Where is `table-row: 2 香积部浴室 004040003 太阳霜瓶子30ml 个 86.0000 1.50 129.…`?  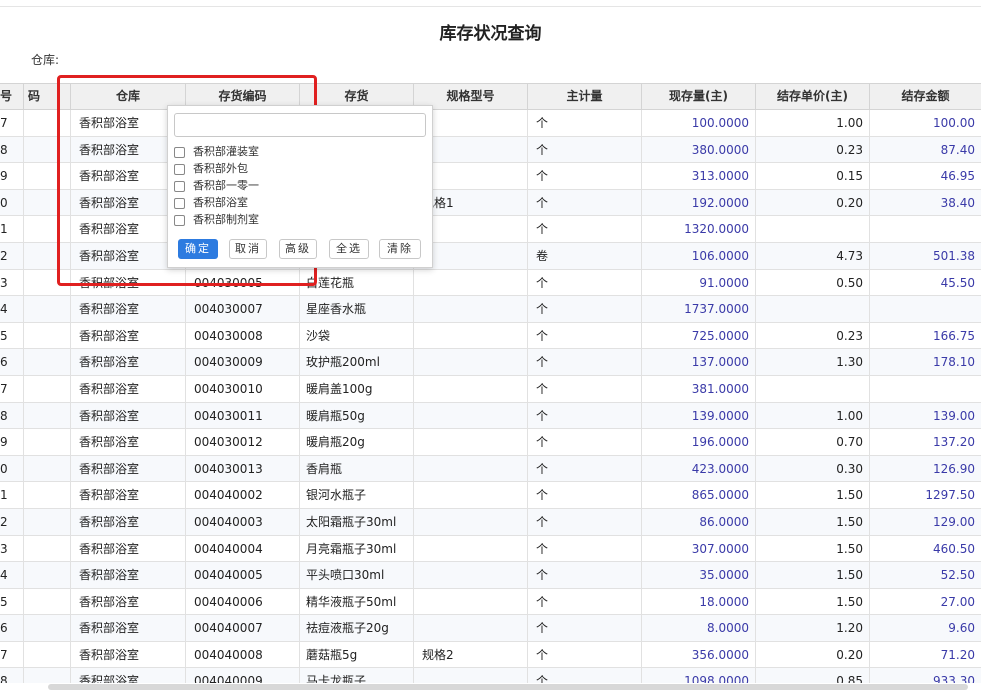
table-row: 2 香积部浴室 004040003 太阳霜瓶子30ml 个 86.0000 1.50 129.… is located at coordinates (490, 522).